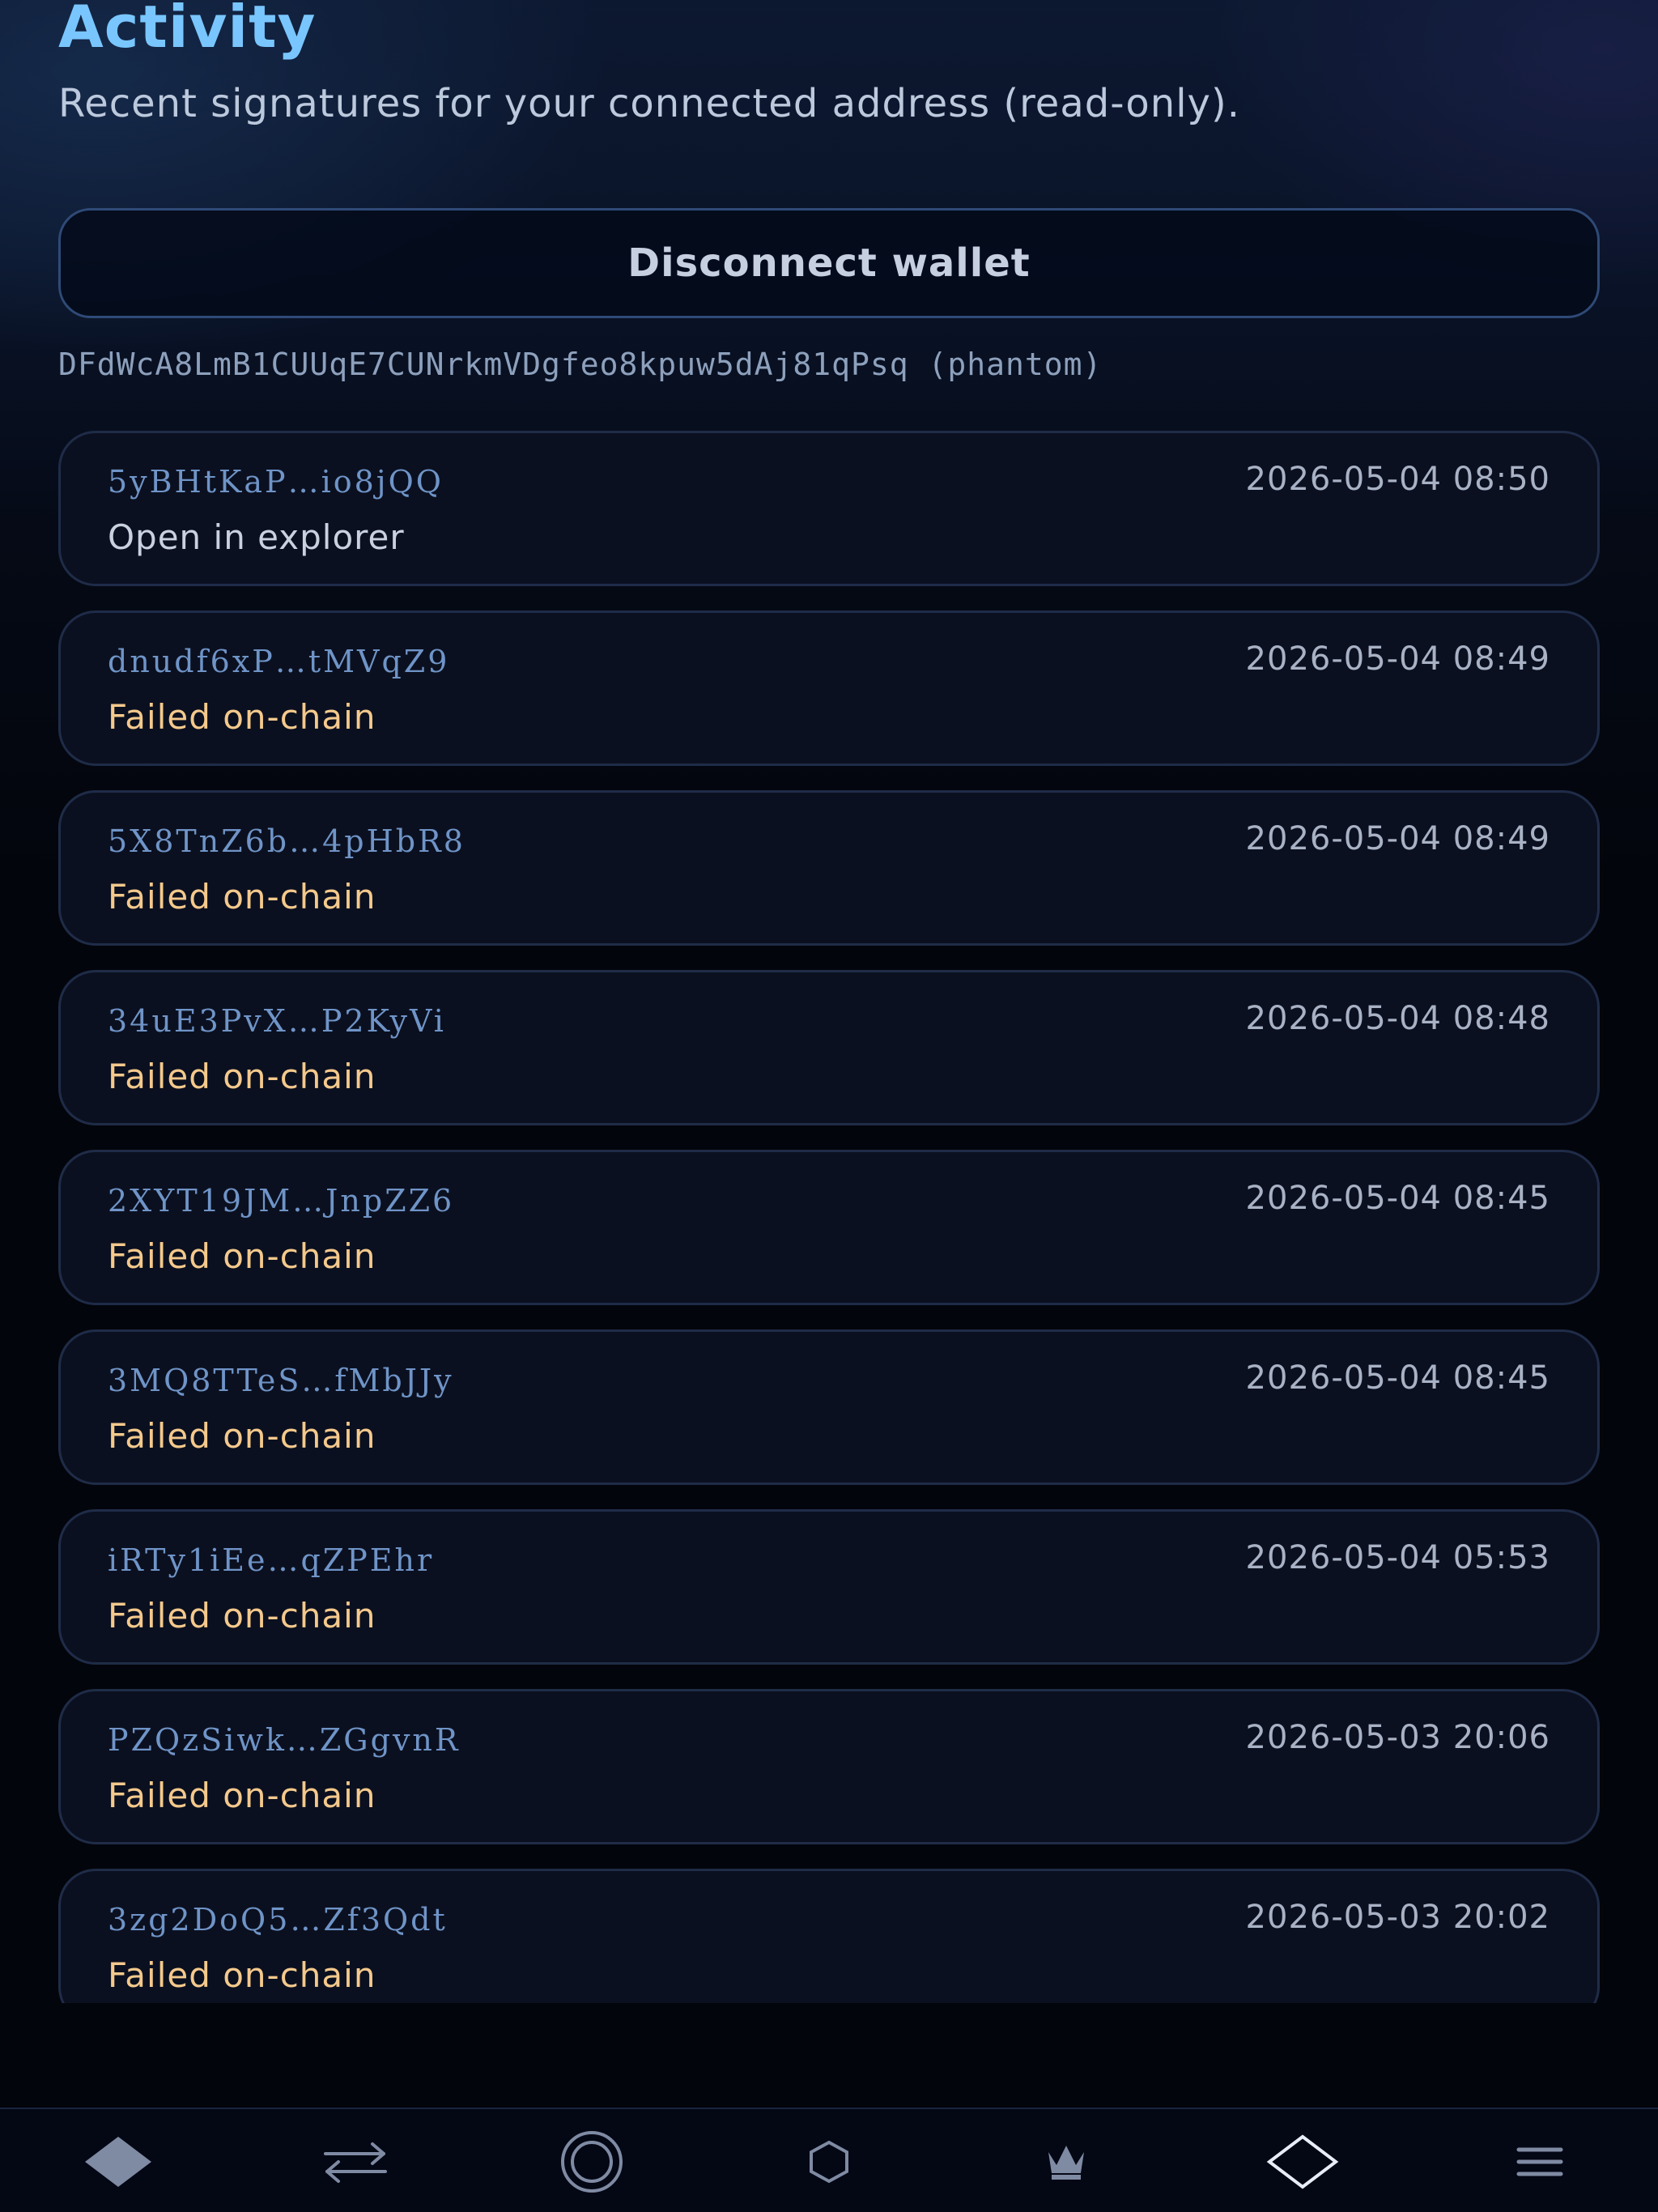 This screenshot has height=2212, width=1658. I want to click on timestamp: 2026-05-04 08:50, so click(1397, 480).